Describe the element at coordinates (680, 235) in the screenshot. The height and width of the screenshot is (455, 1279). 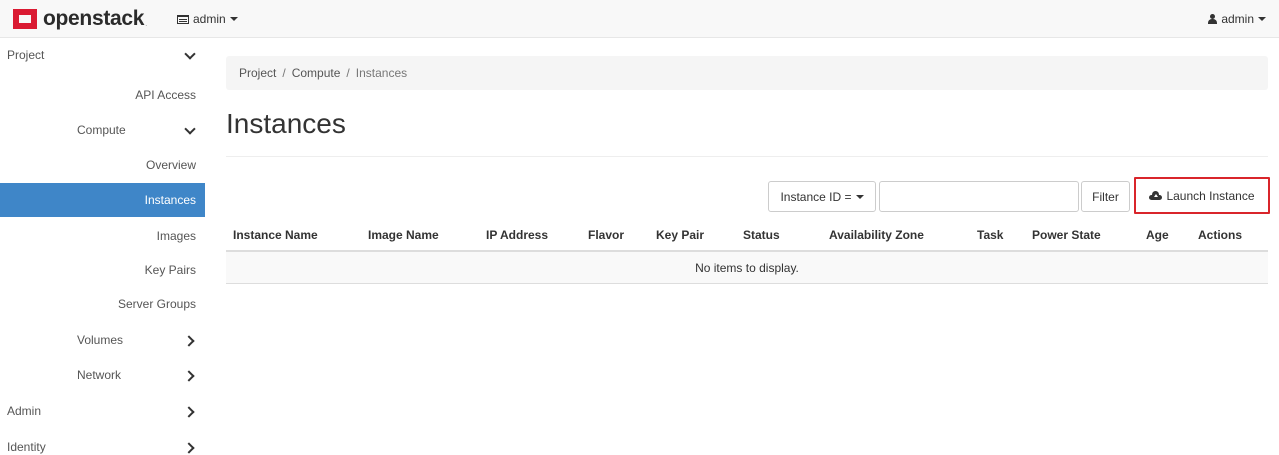
I see `column-header: Key Pair` at that location.